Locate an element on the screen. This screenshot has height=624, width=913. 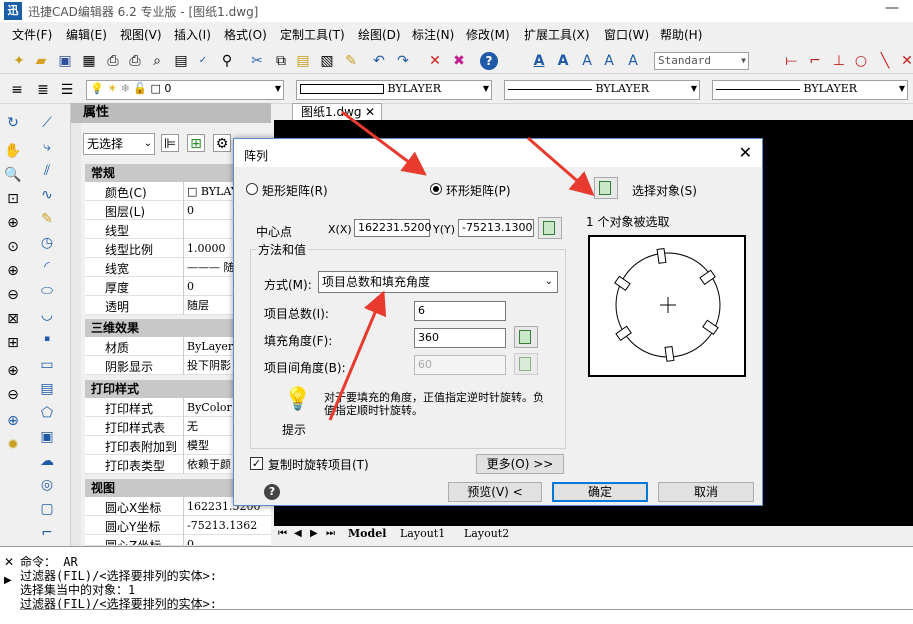
line-tool-icon: ╲ is located at coordinates (885, 61).